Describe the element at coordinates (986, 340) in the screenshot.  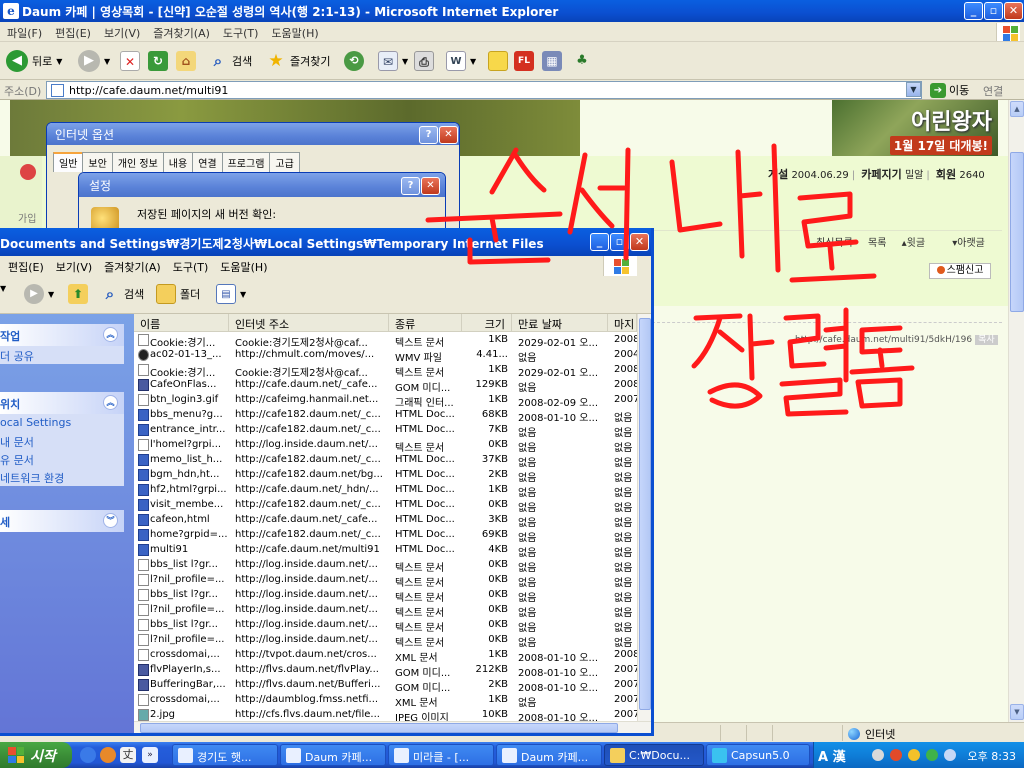
I see `copy-url-button: 복사` at that location.